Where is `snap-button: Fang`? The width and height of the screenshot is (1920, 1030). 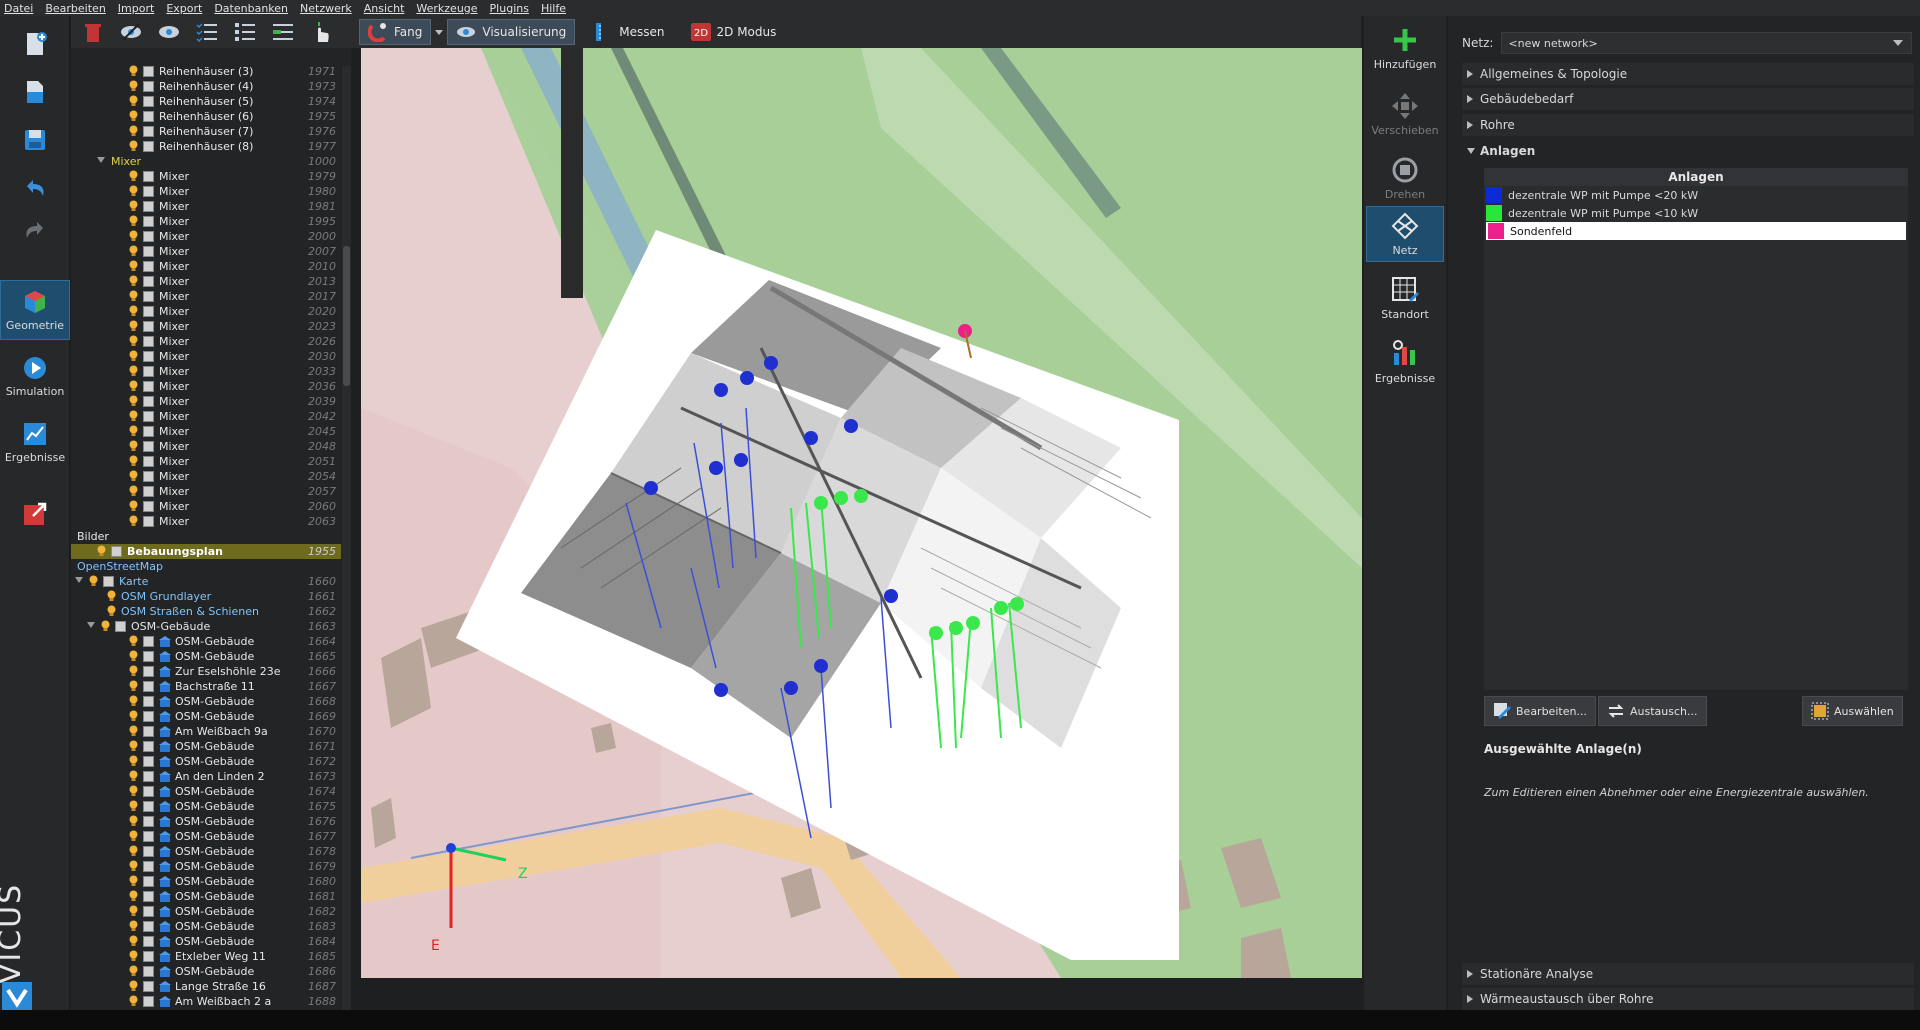
snap-button: Fang is located at coordinates (395, 32).